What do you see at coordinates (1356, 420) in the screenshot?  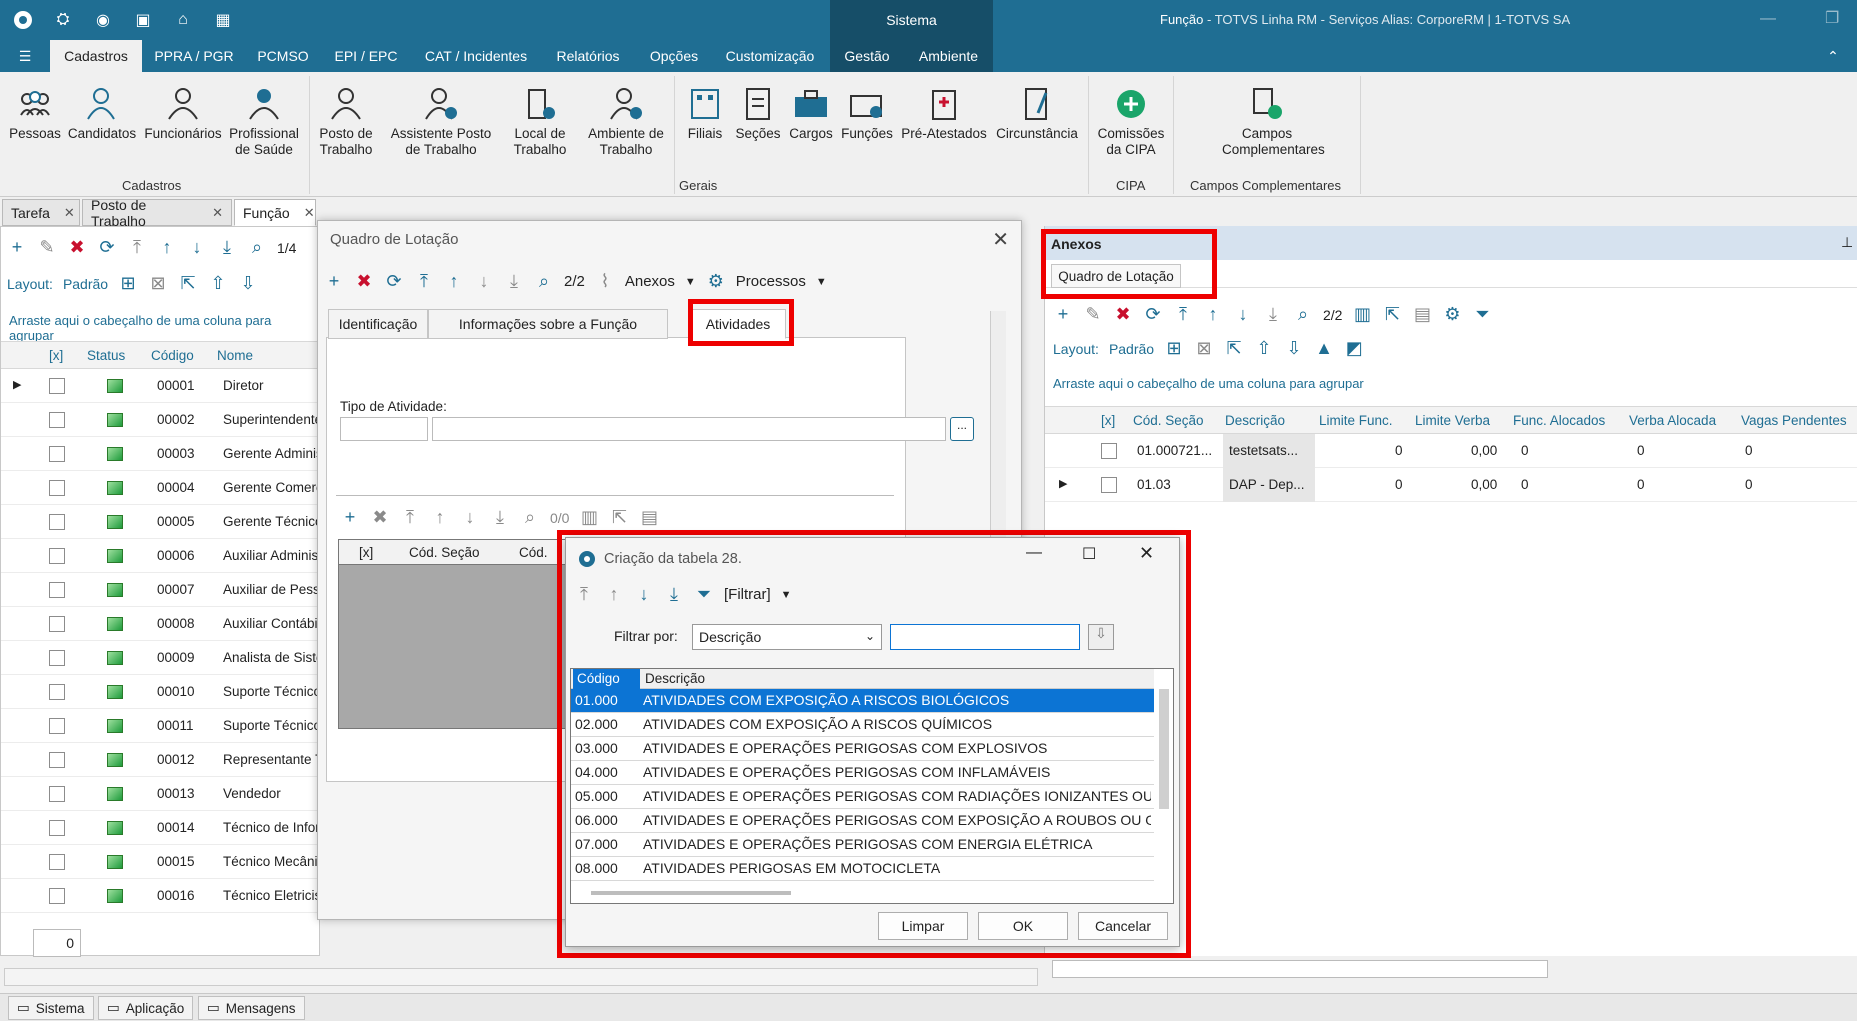 I see `col-limite-func: Limite Func.` at bounding box center [1356, 420].